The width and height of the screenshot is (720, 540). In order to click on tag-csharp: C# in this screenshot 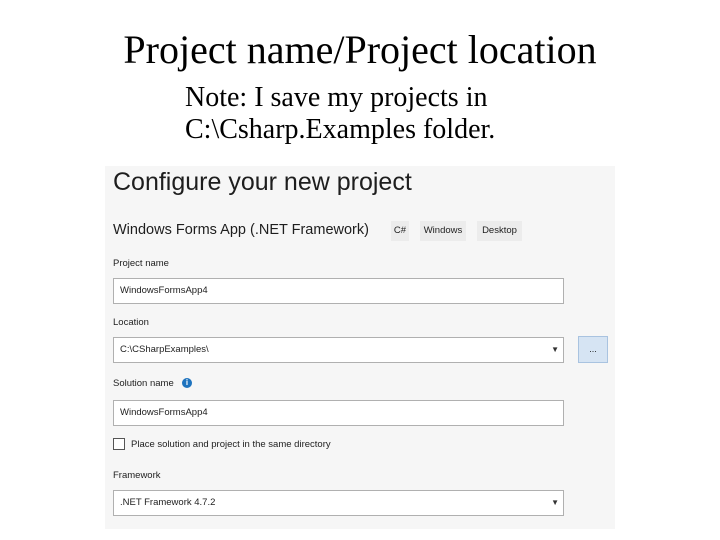, I will do `click(400, 231)`.